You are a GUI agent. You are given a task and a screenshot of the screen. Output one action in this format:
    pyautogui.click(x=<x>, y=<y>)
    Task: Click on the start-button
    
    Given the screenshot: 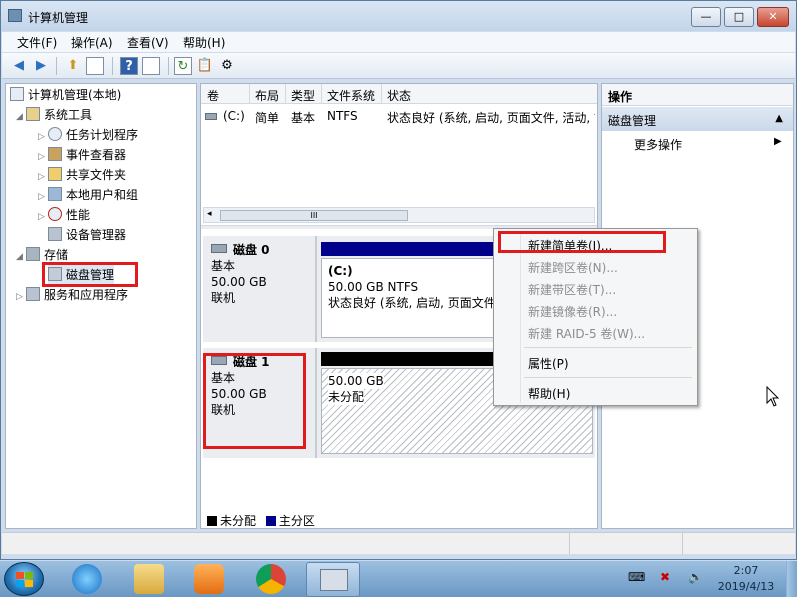 What is the action you would take?
    pyautogui.click(x=24, y=579)
    